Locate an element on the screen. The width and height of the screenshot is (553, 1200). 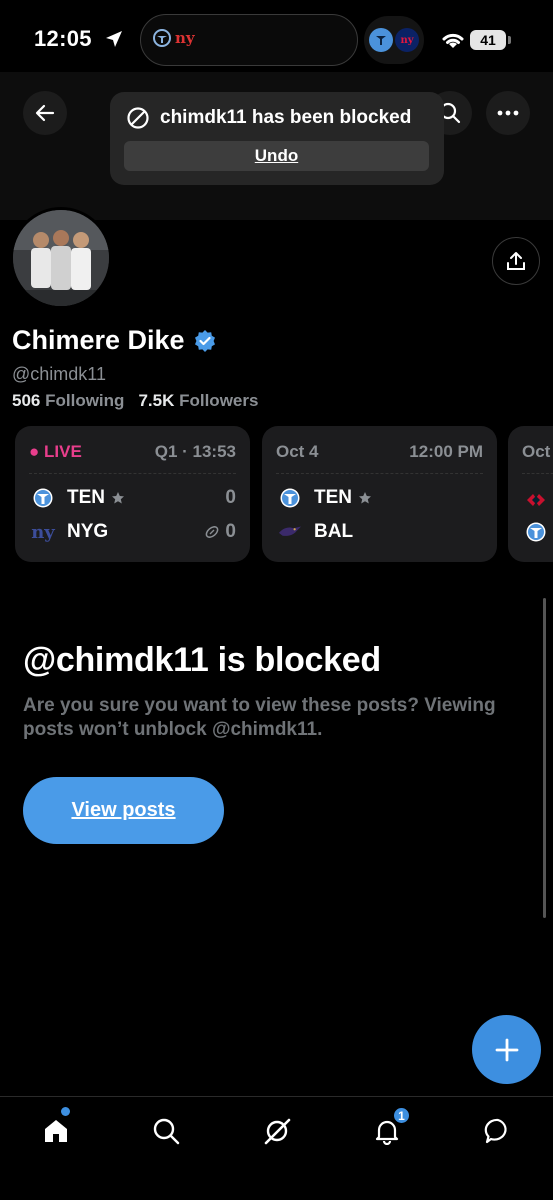
toast-message-row: chimdk11 has been blocked is located at coordinates (268, 118).